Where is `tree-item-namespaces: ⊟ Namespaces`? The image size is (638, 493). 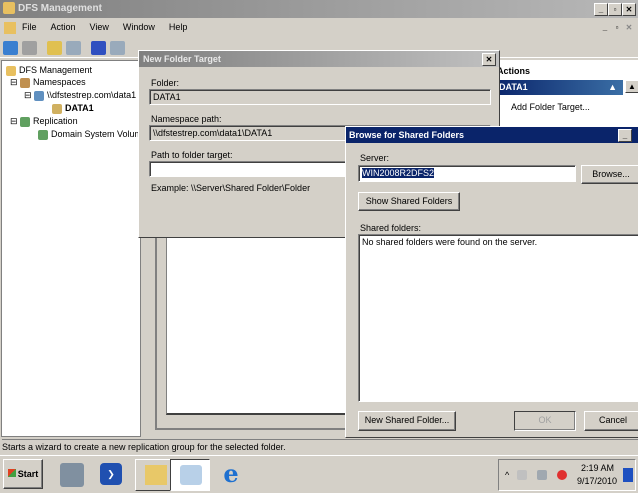
tree-item-namespaces: ⊟ Namespaces is located at coordinates (48, 82).